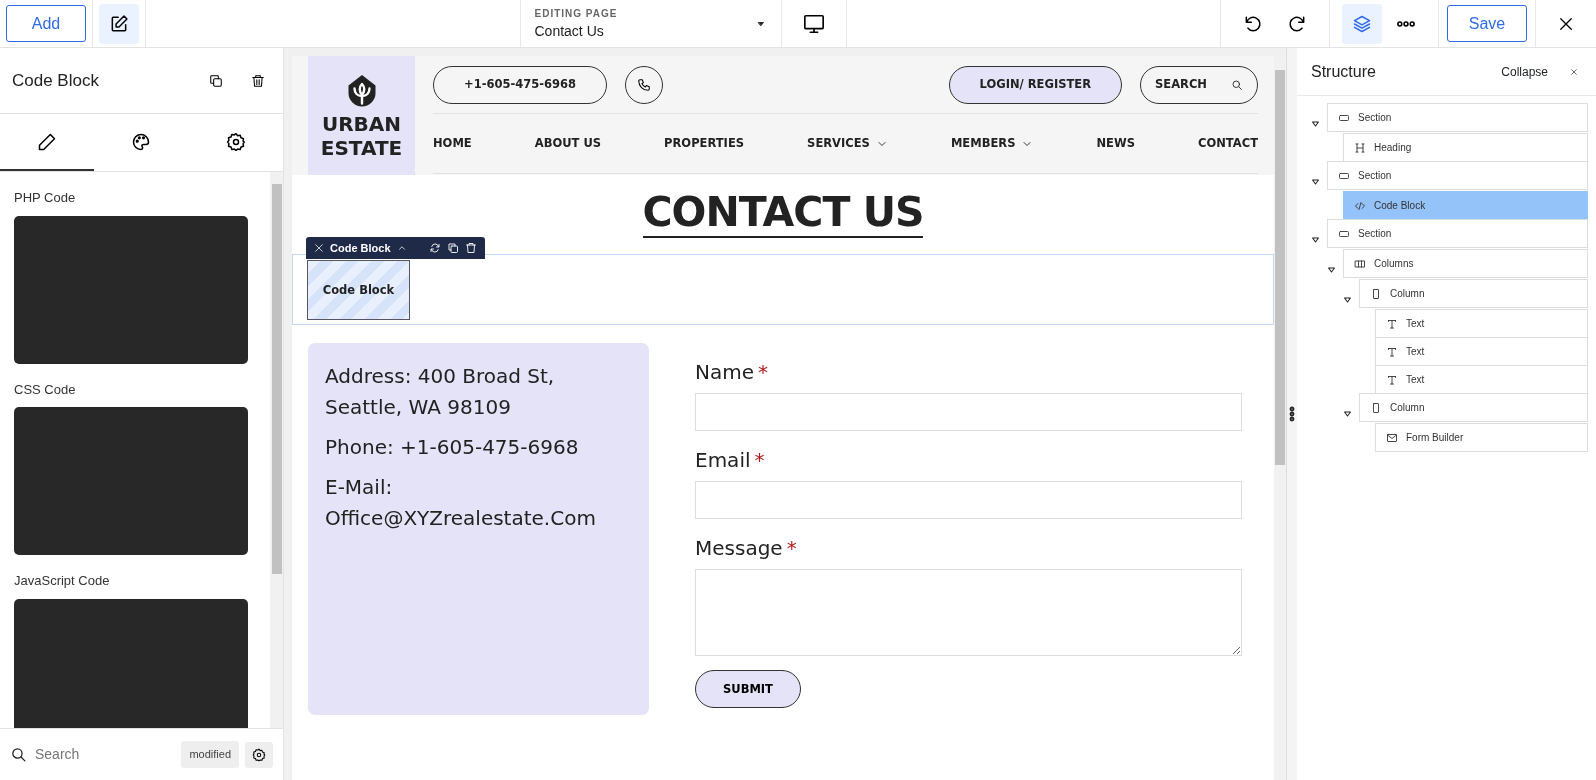  What do you see at coordinates (360, 248) in the screenshot?
I see `block-toolbar-label: Code Block` at bounding box center [360, 248].